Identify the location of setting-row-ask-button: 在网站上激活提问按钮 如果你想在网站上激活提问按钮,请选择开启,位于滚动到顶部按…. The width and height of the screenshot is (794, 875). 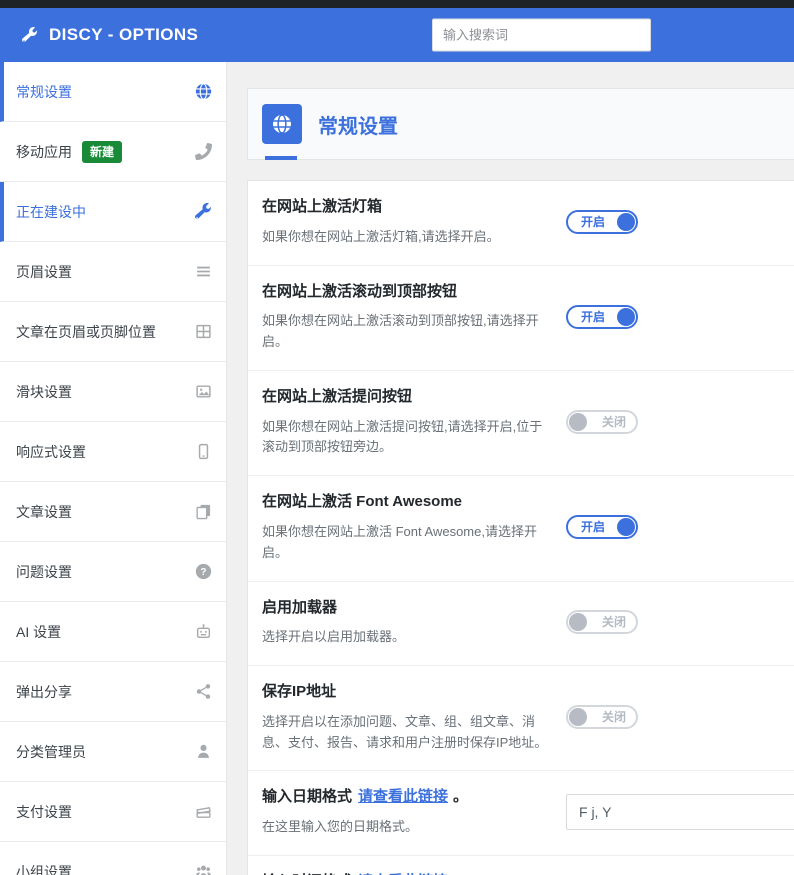
(521, 424).